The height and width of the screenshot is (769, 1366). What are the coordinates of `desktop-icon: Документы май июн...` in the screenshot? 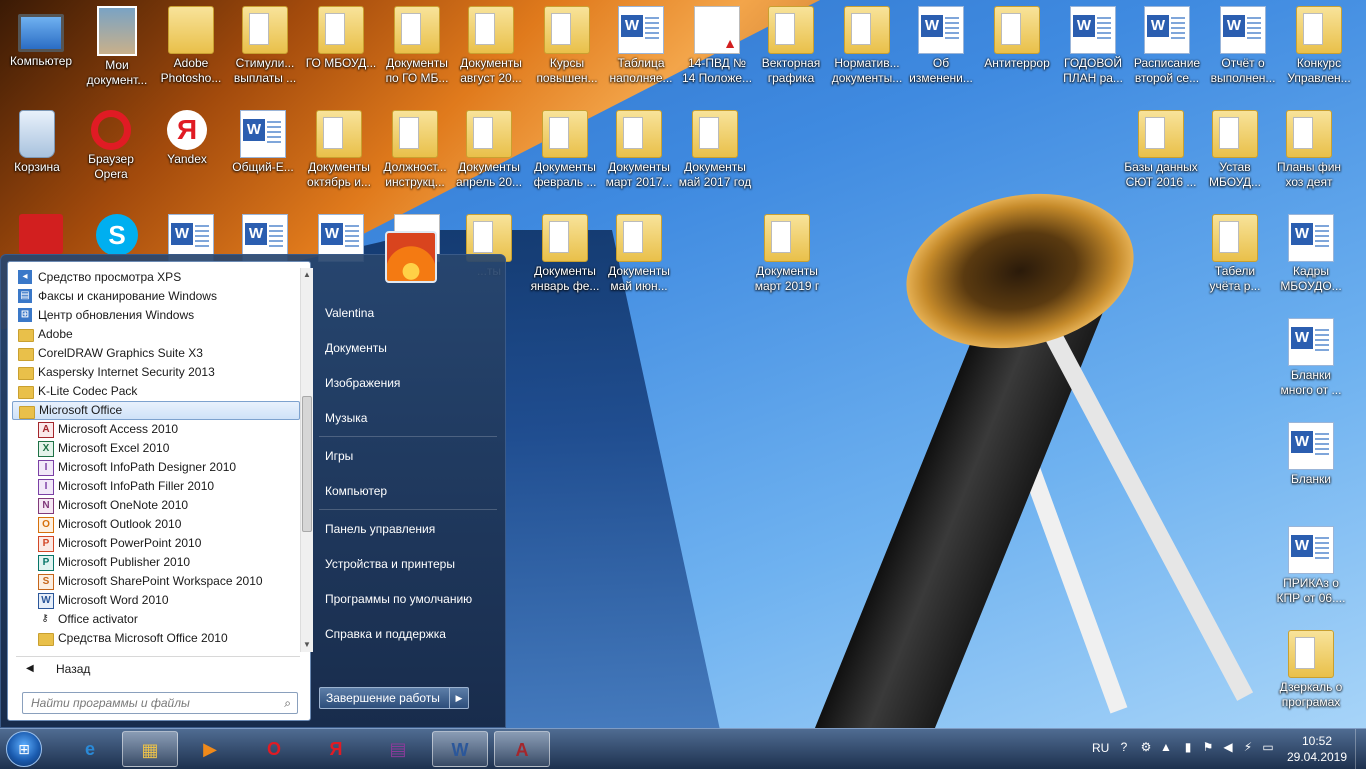 It's located at (639, 254).